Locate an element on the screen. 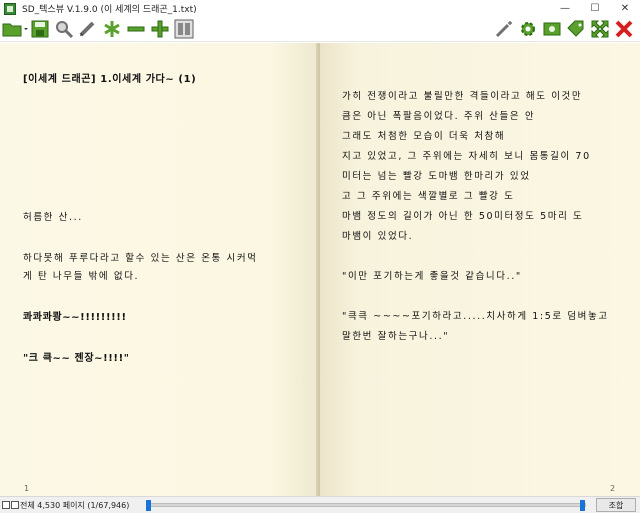  page-slider-end-marker is located at coordinates (582, 505).